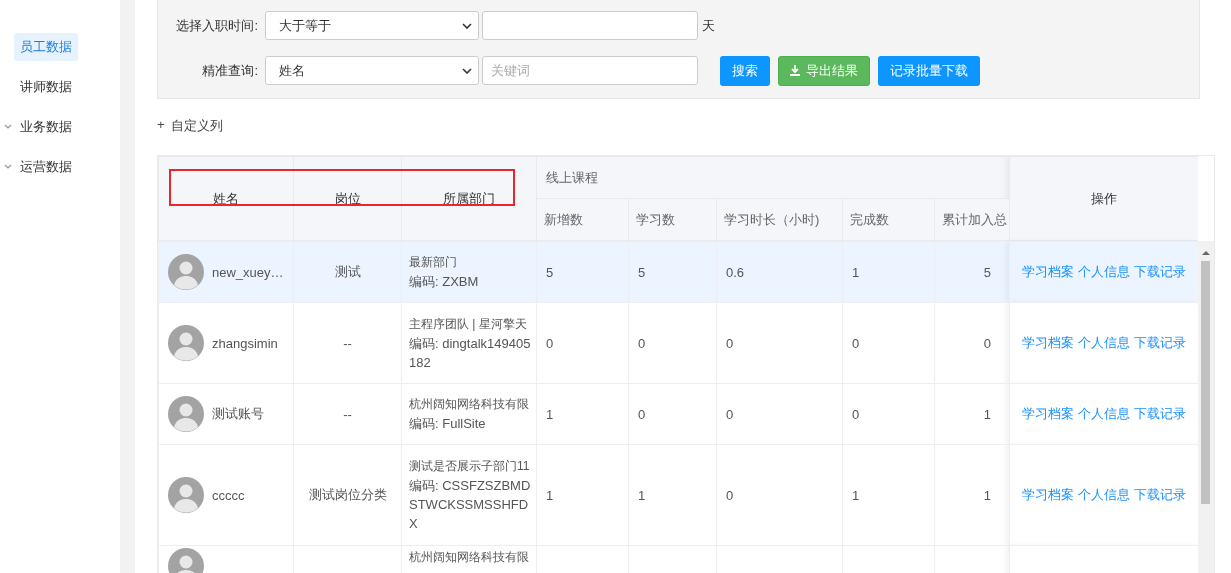 This screenshot has height=573, width=1231. Describe the element at coordinates (590, 25) in the screenshot. I see `days-input` at that location.